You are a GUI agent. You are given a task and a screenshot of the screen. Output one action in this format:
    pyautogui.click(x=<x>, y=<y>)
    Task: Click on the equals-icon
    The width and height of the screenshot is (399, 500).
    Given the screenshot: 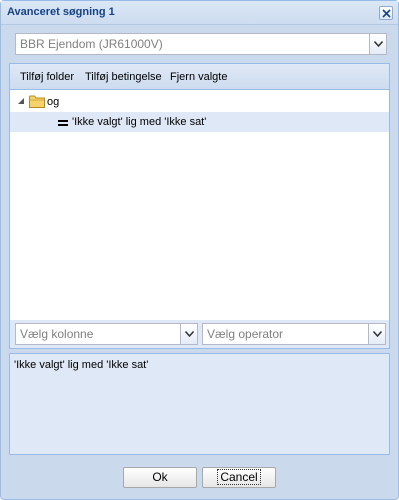 What is the action you would take?
    pyautogui.click(x=63, y=123)
    